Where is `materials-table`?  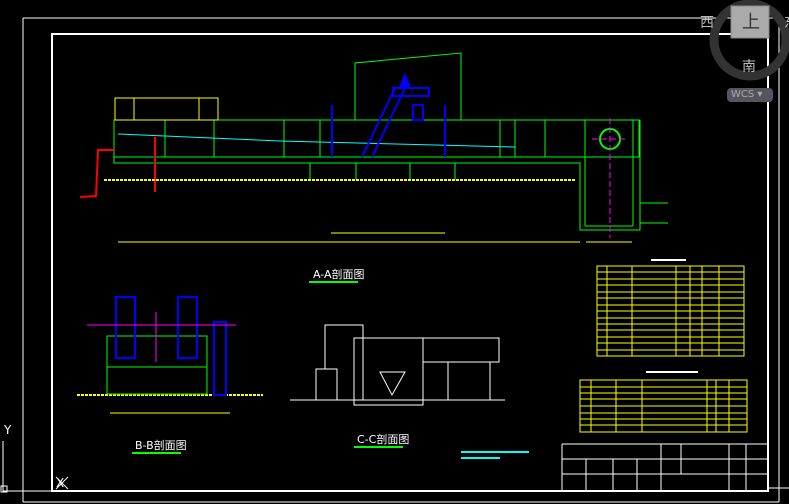
materials-table is located at coordinates (663, 406).